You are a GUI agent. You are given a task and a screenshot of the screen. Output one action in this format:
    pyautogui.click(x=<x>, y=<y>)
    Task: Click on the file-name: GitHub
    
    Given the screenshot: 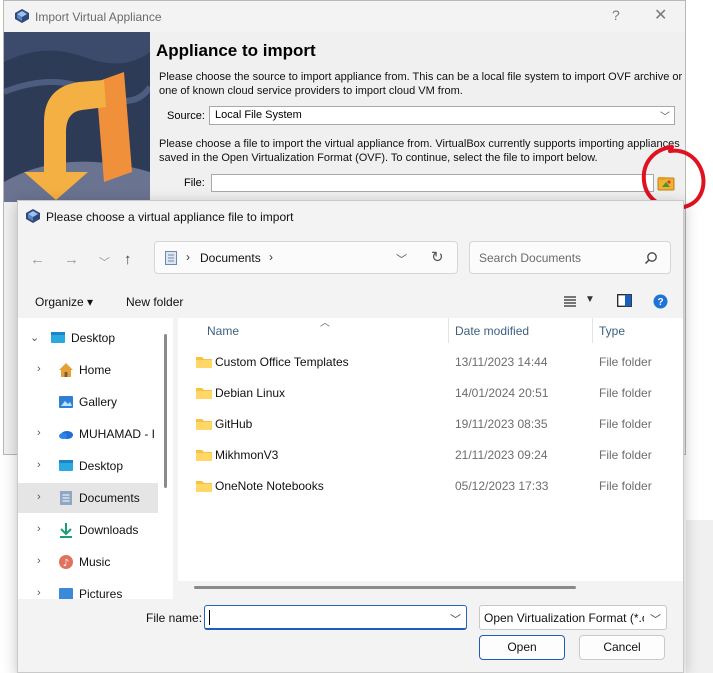 What is the action you would take?
    pyautogui.click(x=234, y=424)
    